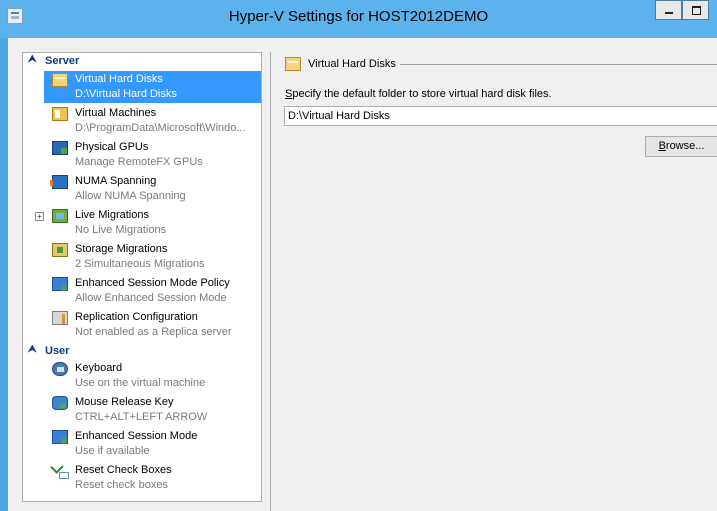 Image resolution: width=717 pixels, height=511 pixels. Describe the element at coordinates (121, 249) in the screenshot. I see `nav-item-title: Storage Migrations` at that location.